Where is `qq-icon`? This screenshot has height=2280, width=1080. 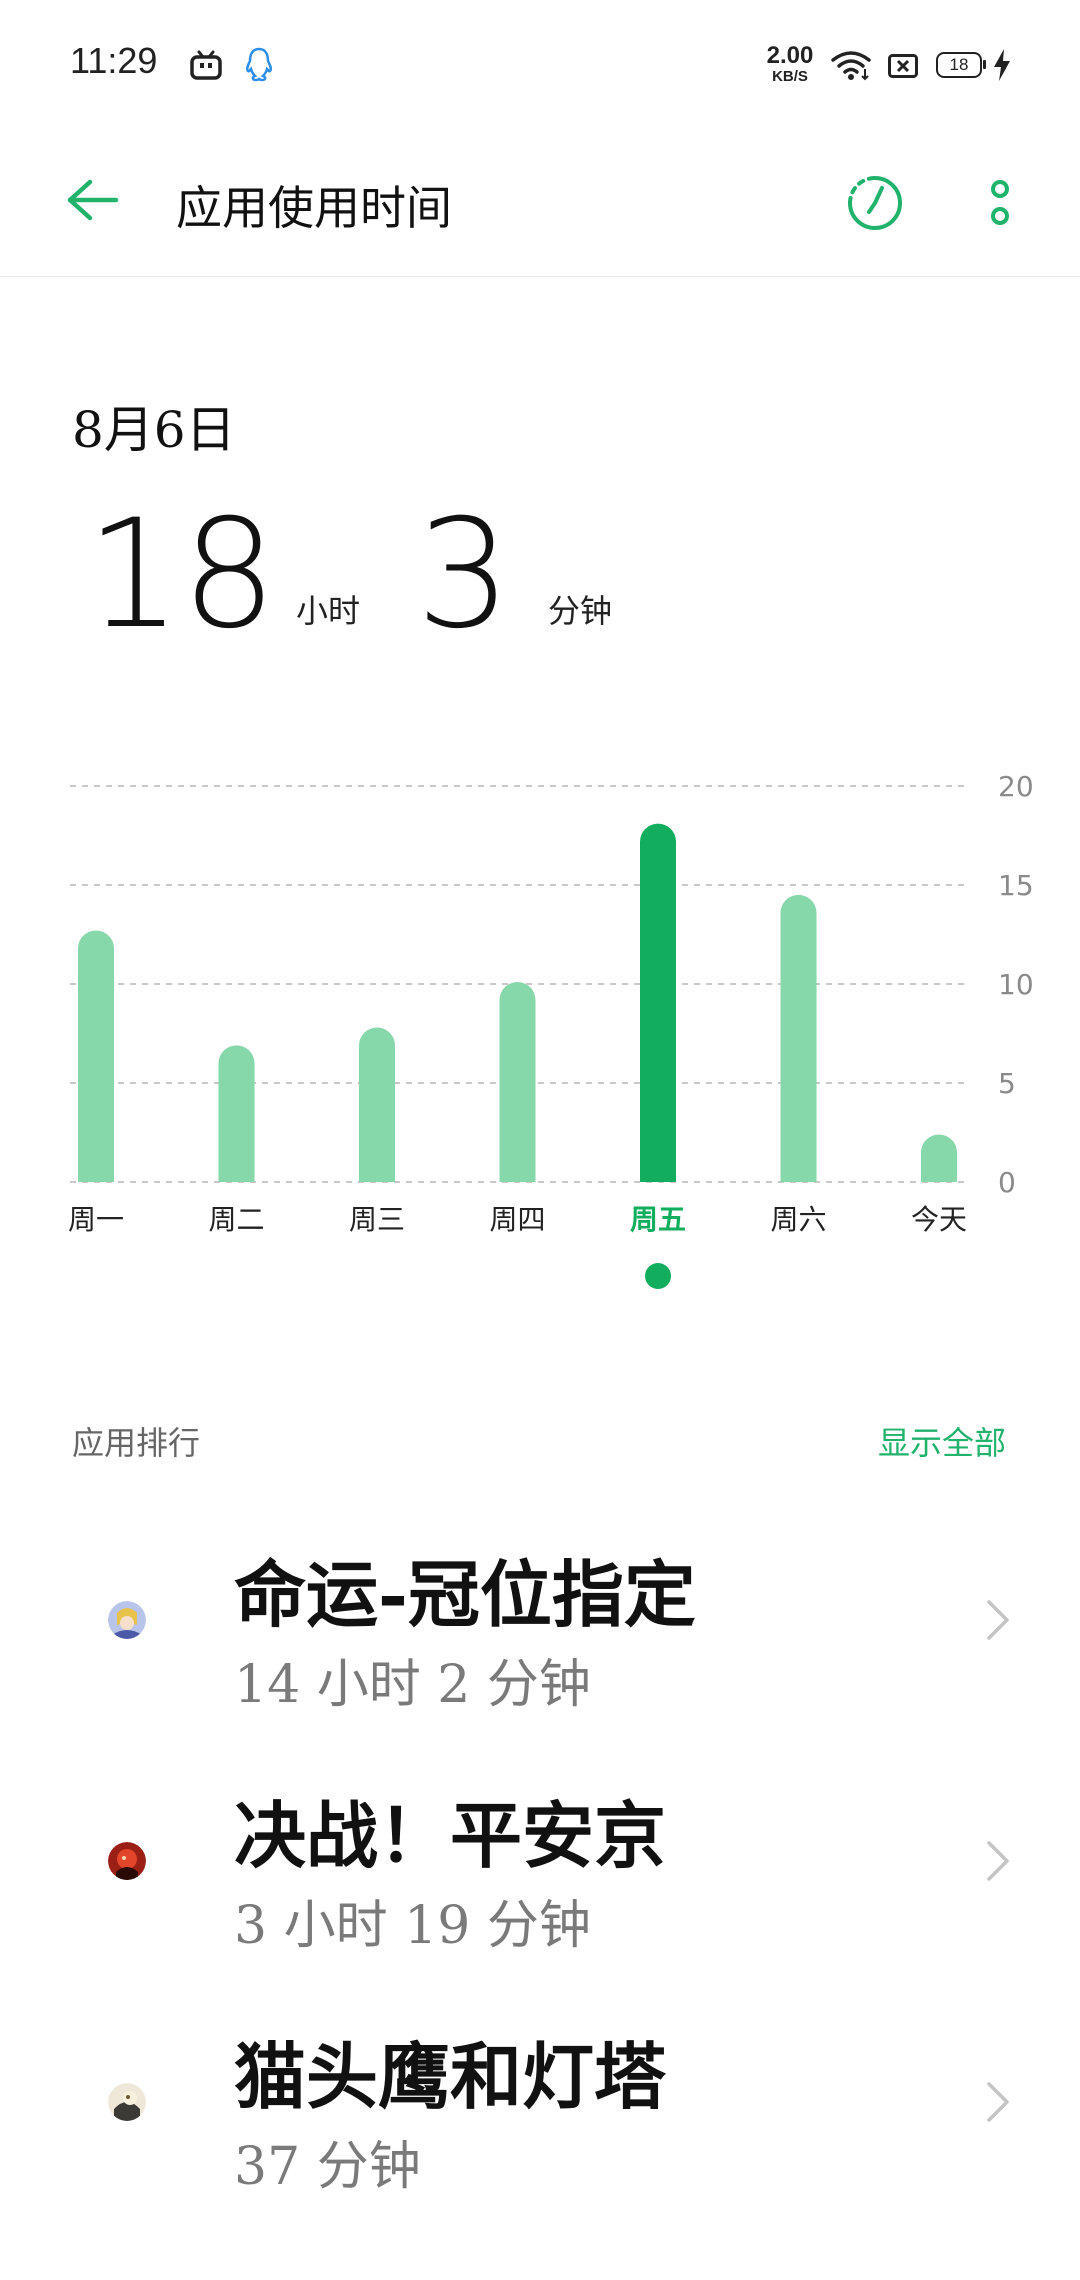 qq-icon is located at coordinates (259, 67).